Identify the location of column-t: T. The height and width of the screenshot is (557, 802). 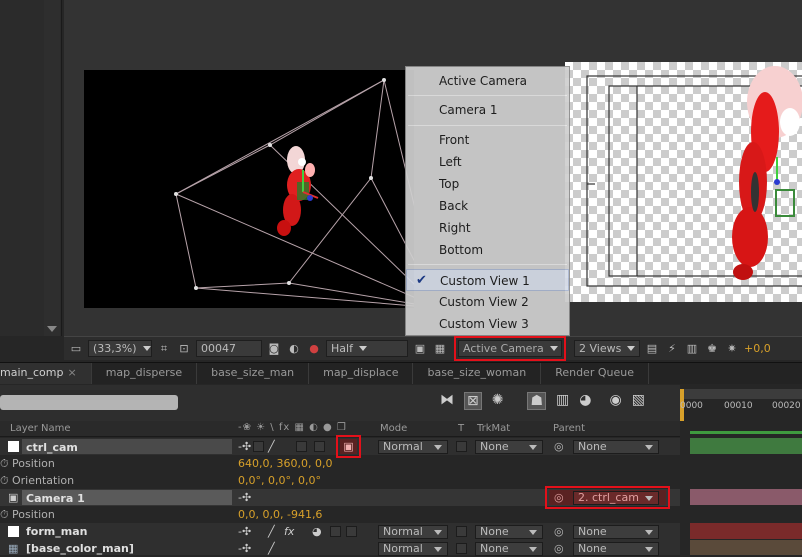
(461, 428).